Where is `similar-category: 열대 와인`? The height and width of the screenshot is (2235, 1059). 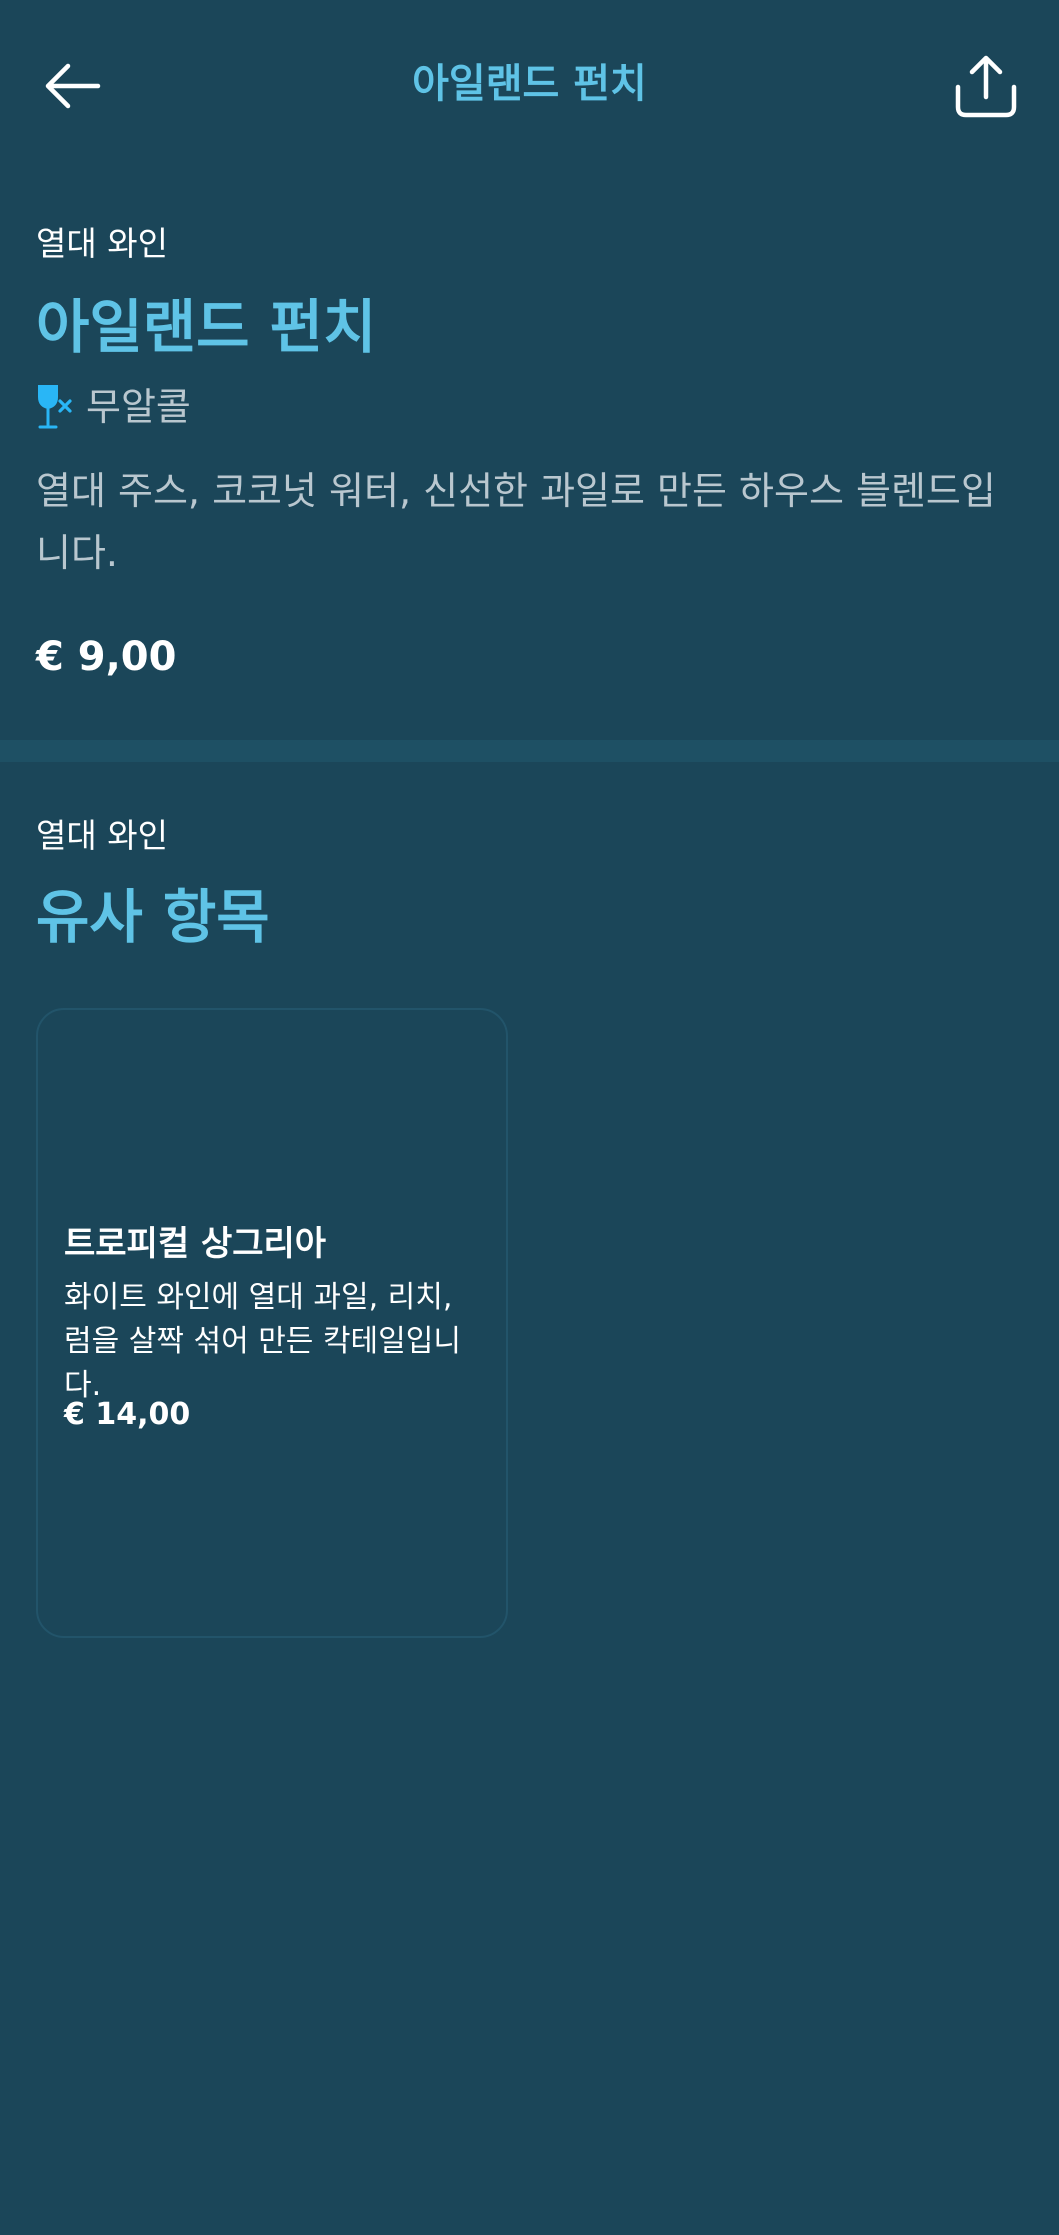 similar-category: 열대 와인 is located at coordinates (102, 835).